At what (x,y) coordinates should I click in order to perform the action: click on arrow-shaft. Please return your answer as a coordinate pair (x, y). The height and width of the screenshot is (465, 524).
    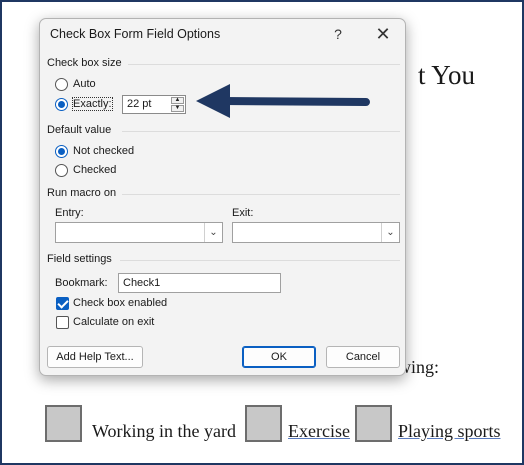
    Looking at the image, I should click on (294, 101).